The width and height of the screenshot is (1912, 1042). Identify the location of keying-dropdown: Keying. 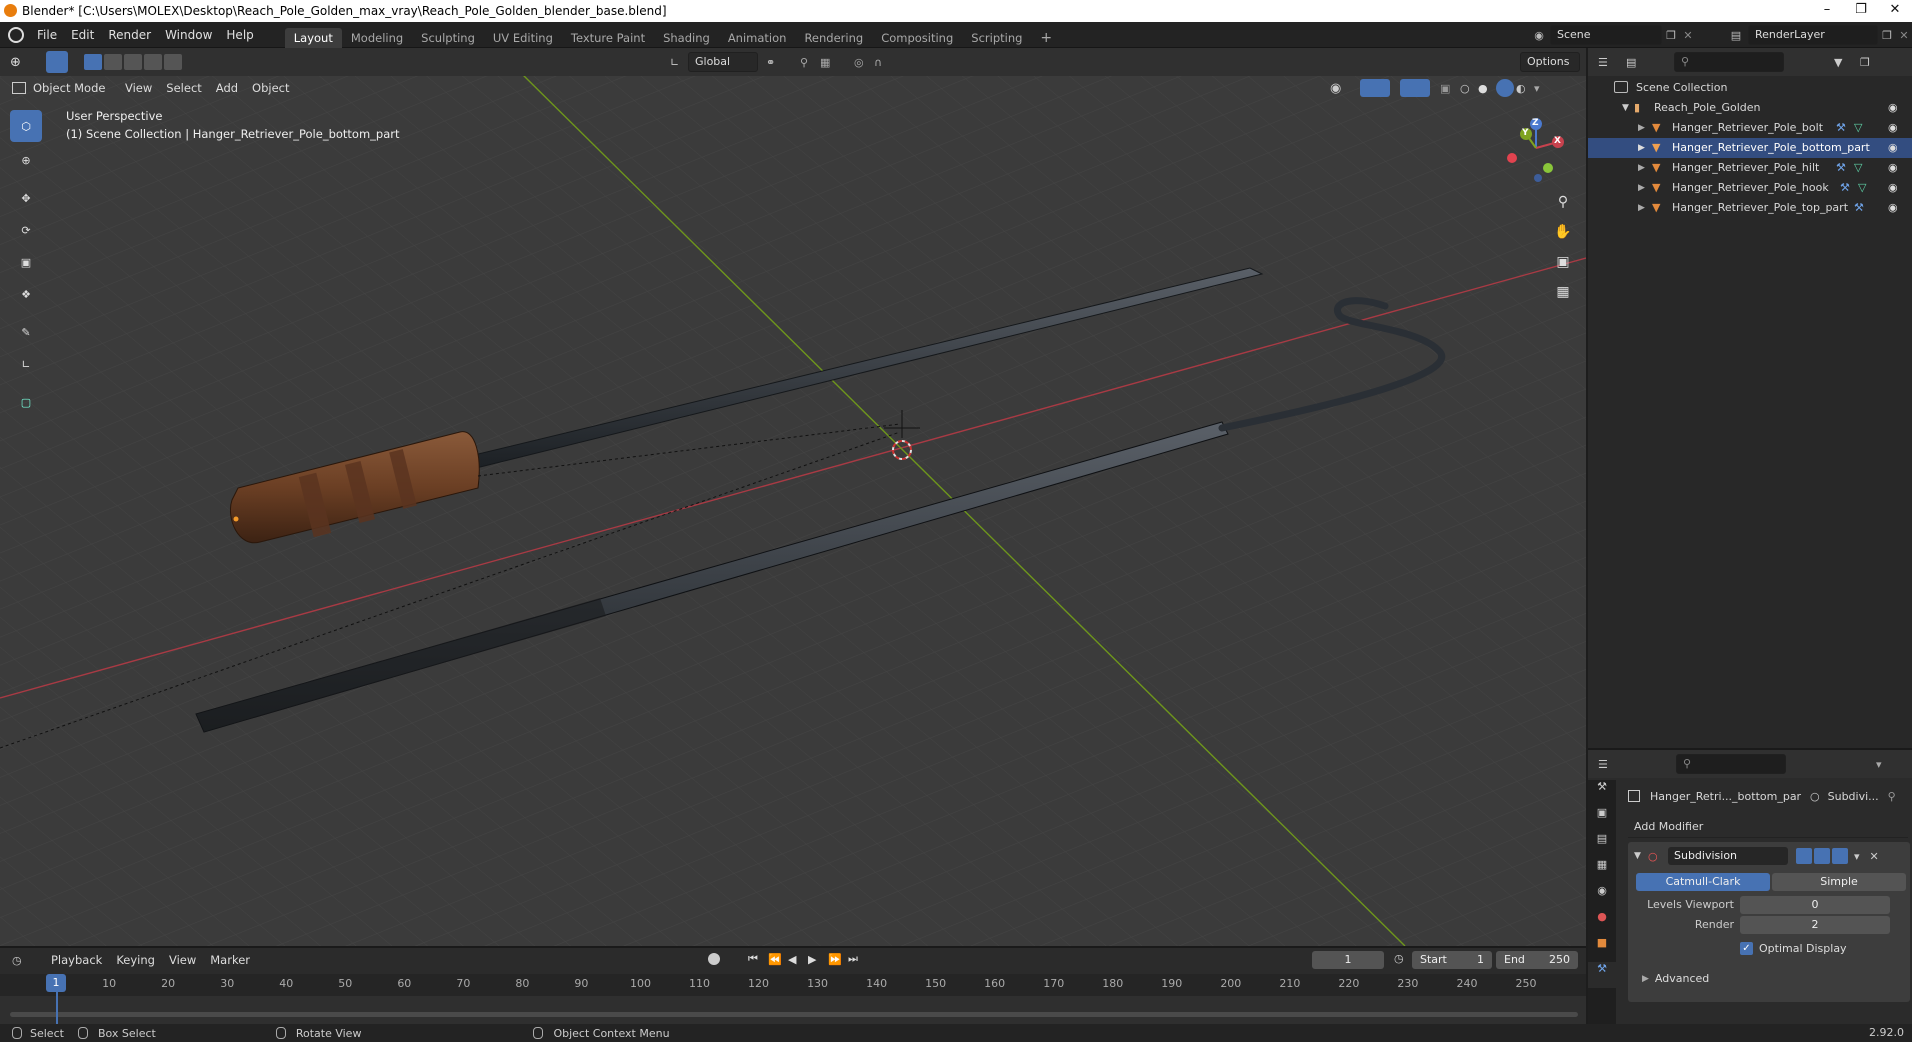
(135, 960).